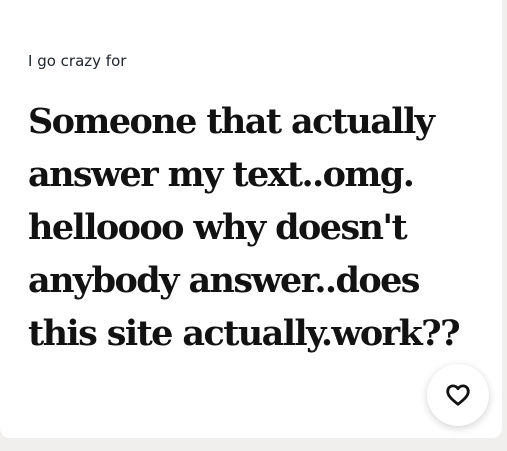 This screenshot has height=451, width=507. I want to click on like-button, so click(458, 395).